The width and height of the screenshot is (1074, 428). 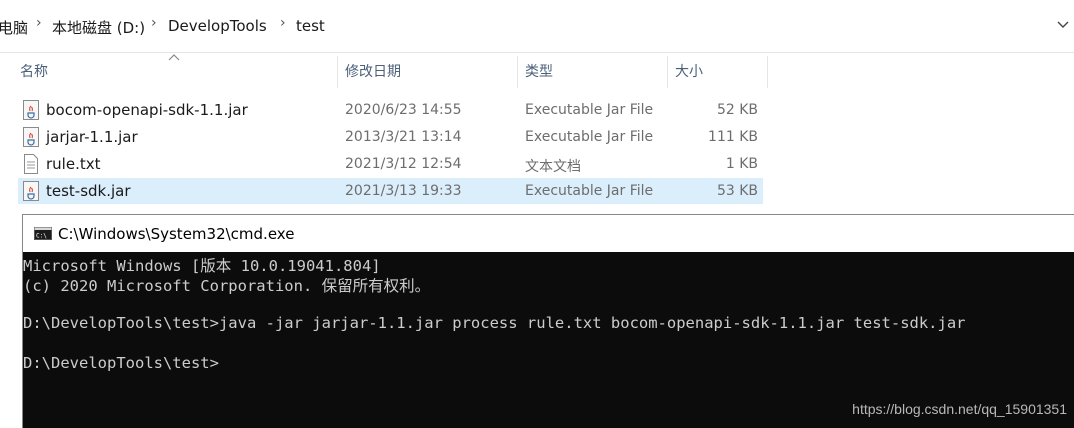 I want to click on file-name: rule.txt, so click(x=73, y=164).